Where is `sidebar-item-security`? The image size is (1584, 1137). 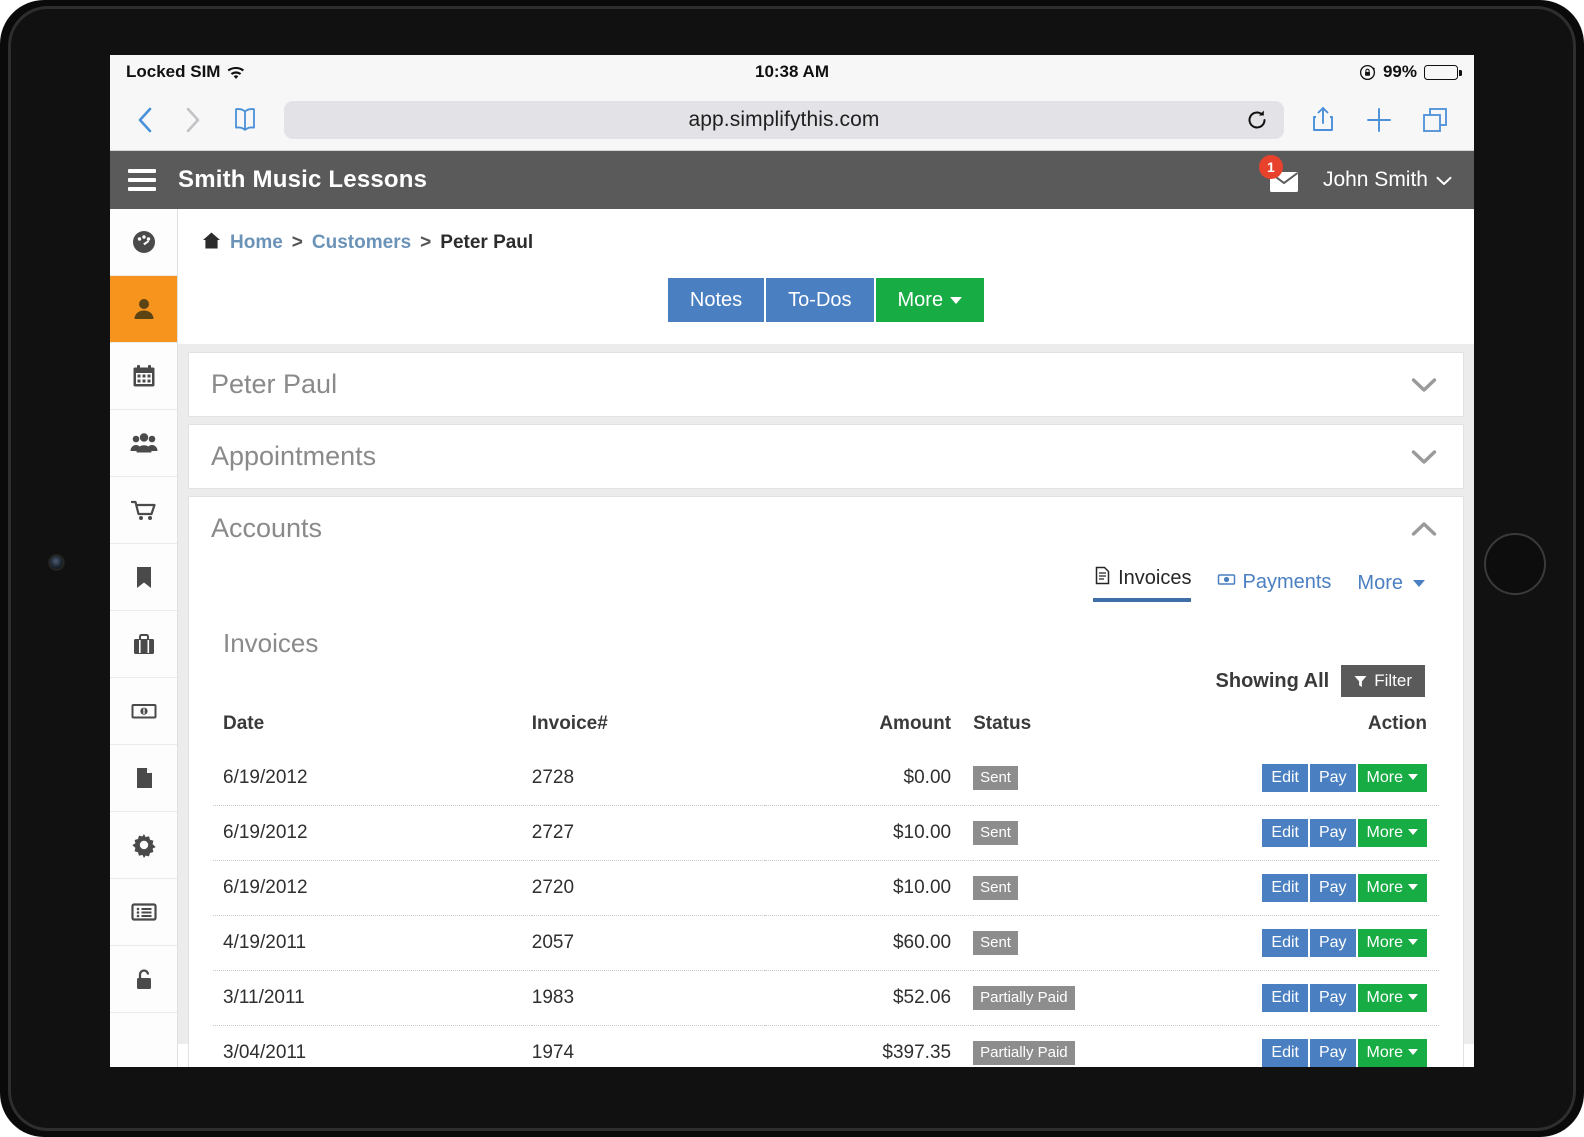 sidebar-item-security is located at coordinates (143, 979).